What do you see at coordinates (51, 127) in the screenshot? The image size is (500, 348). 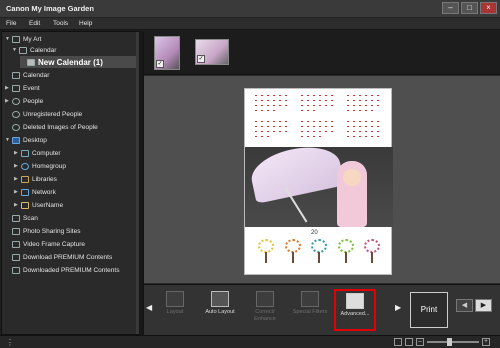 I see `sidebar-item-deleted-images: Deleted Images of People` at bounding box center [51, 127].